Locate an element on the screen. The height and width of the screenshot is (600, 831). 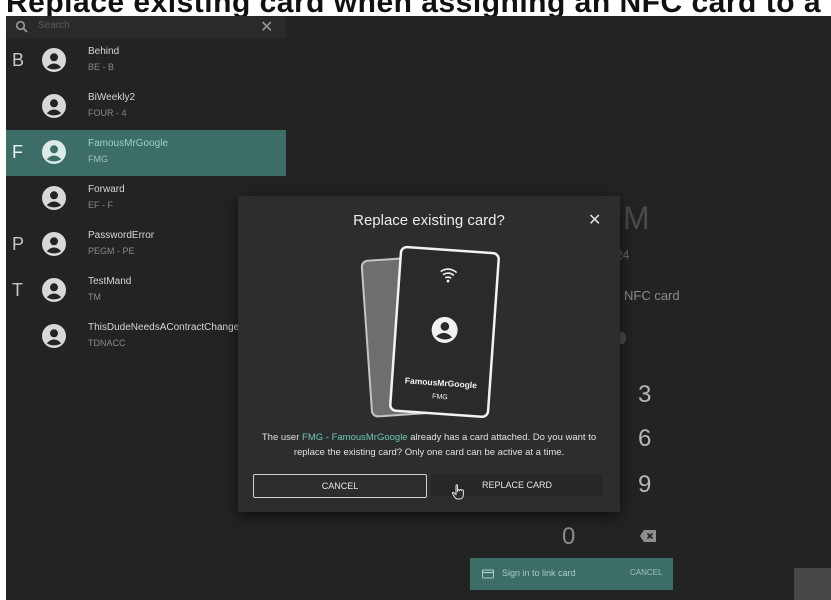
user-name: TestMand is located at coordinates (110, 281).